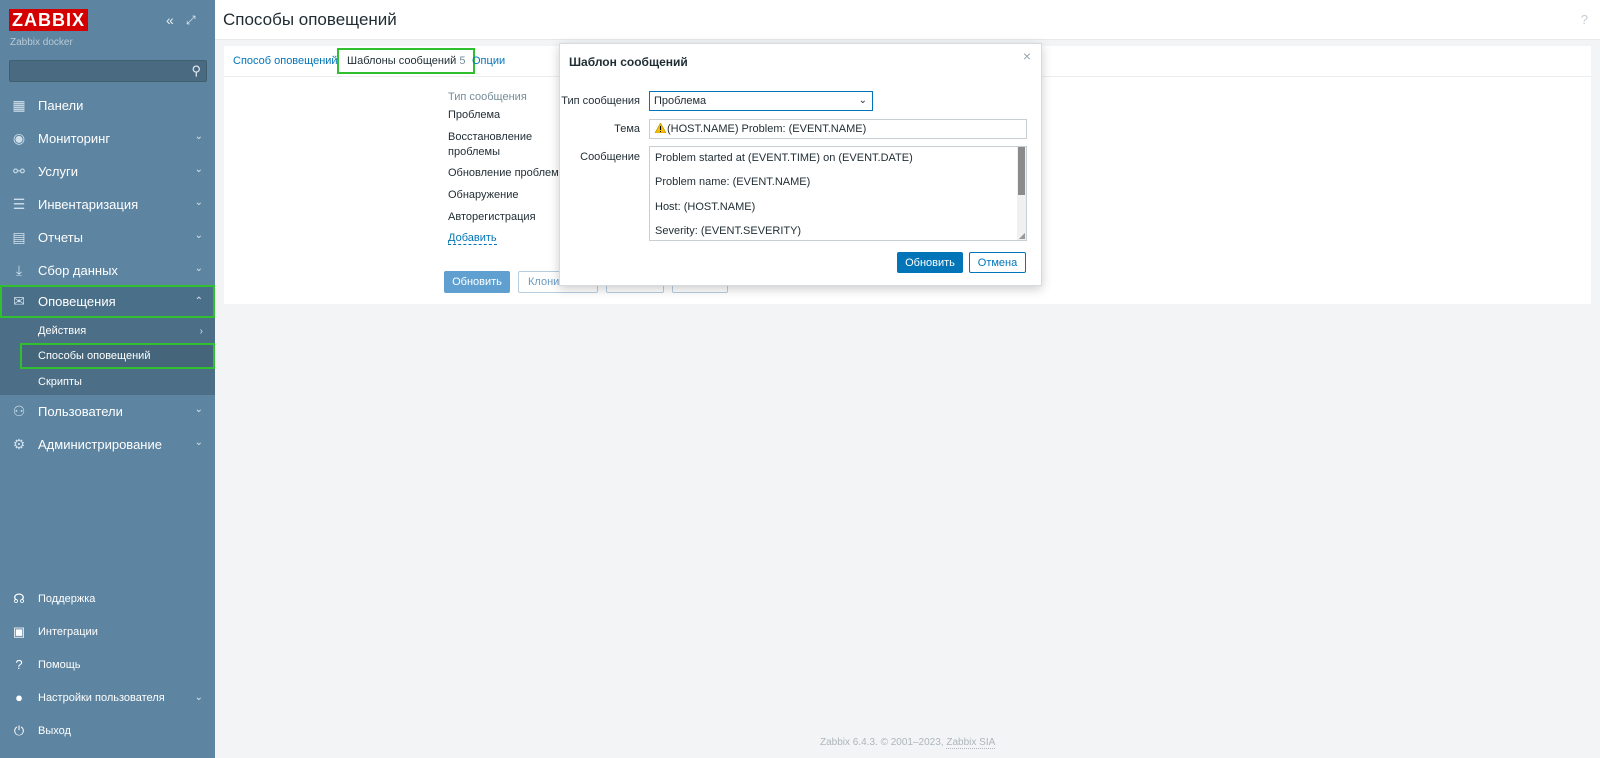 This screenshot has width=1600, height=758. What do you see at coordinates (107, 631) in the screenshot?
I see `nav-integrations: ▣ Интеграции` at bounding box center [107, 631].